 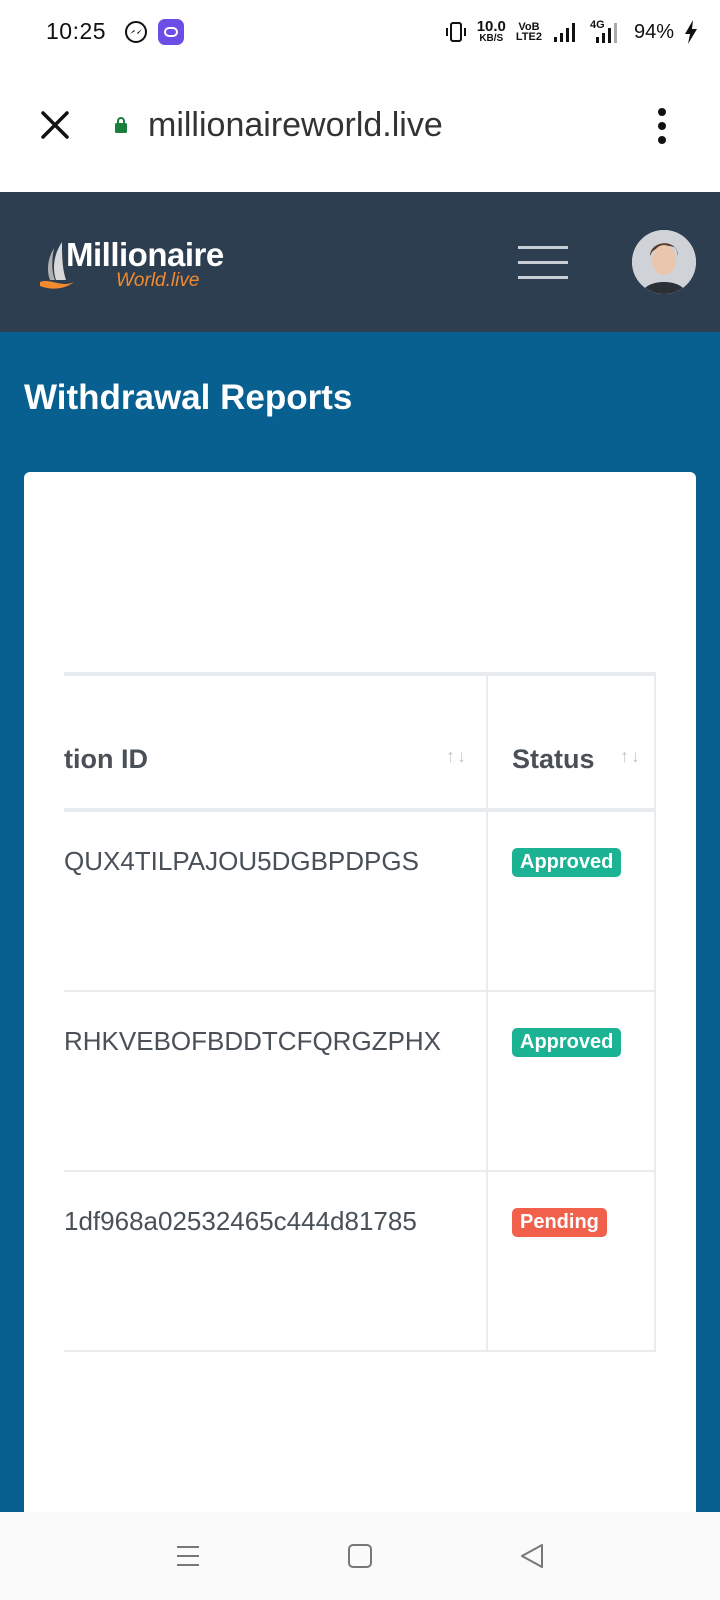 What do you see at coordinates (528, 32) in the screenshot?
I see `volte-indicator: VoB LTE2` at bounding box center [528, 32].